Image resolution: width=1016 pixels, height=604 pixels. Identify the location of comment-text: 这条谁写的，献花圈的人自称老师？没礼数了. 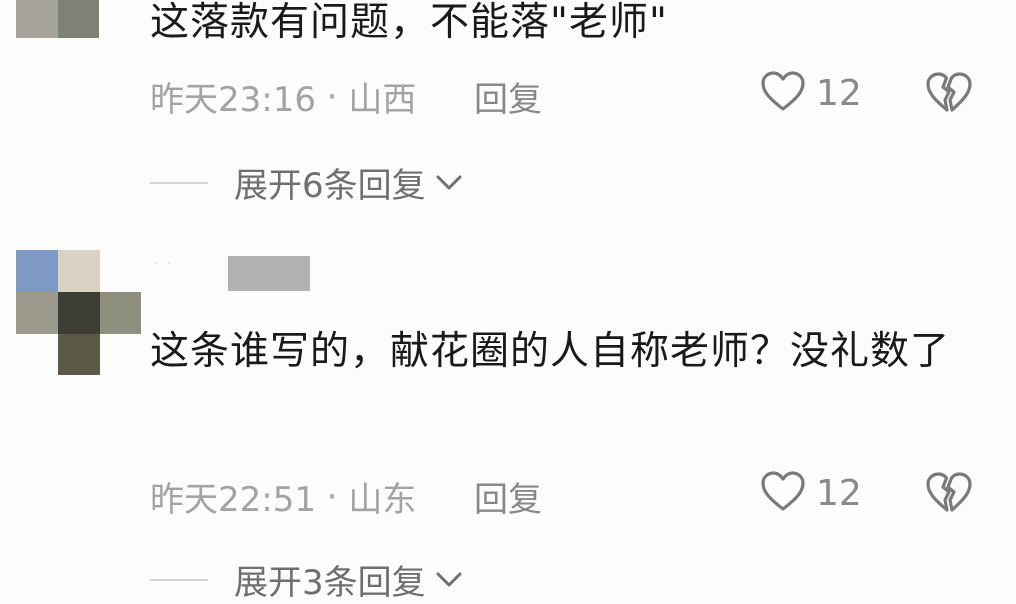
(550, 351).